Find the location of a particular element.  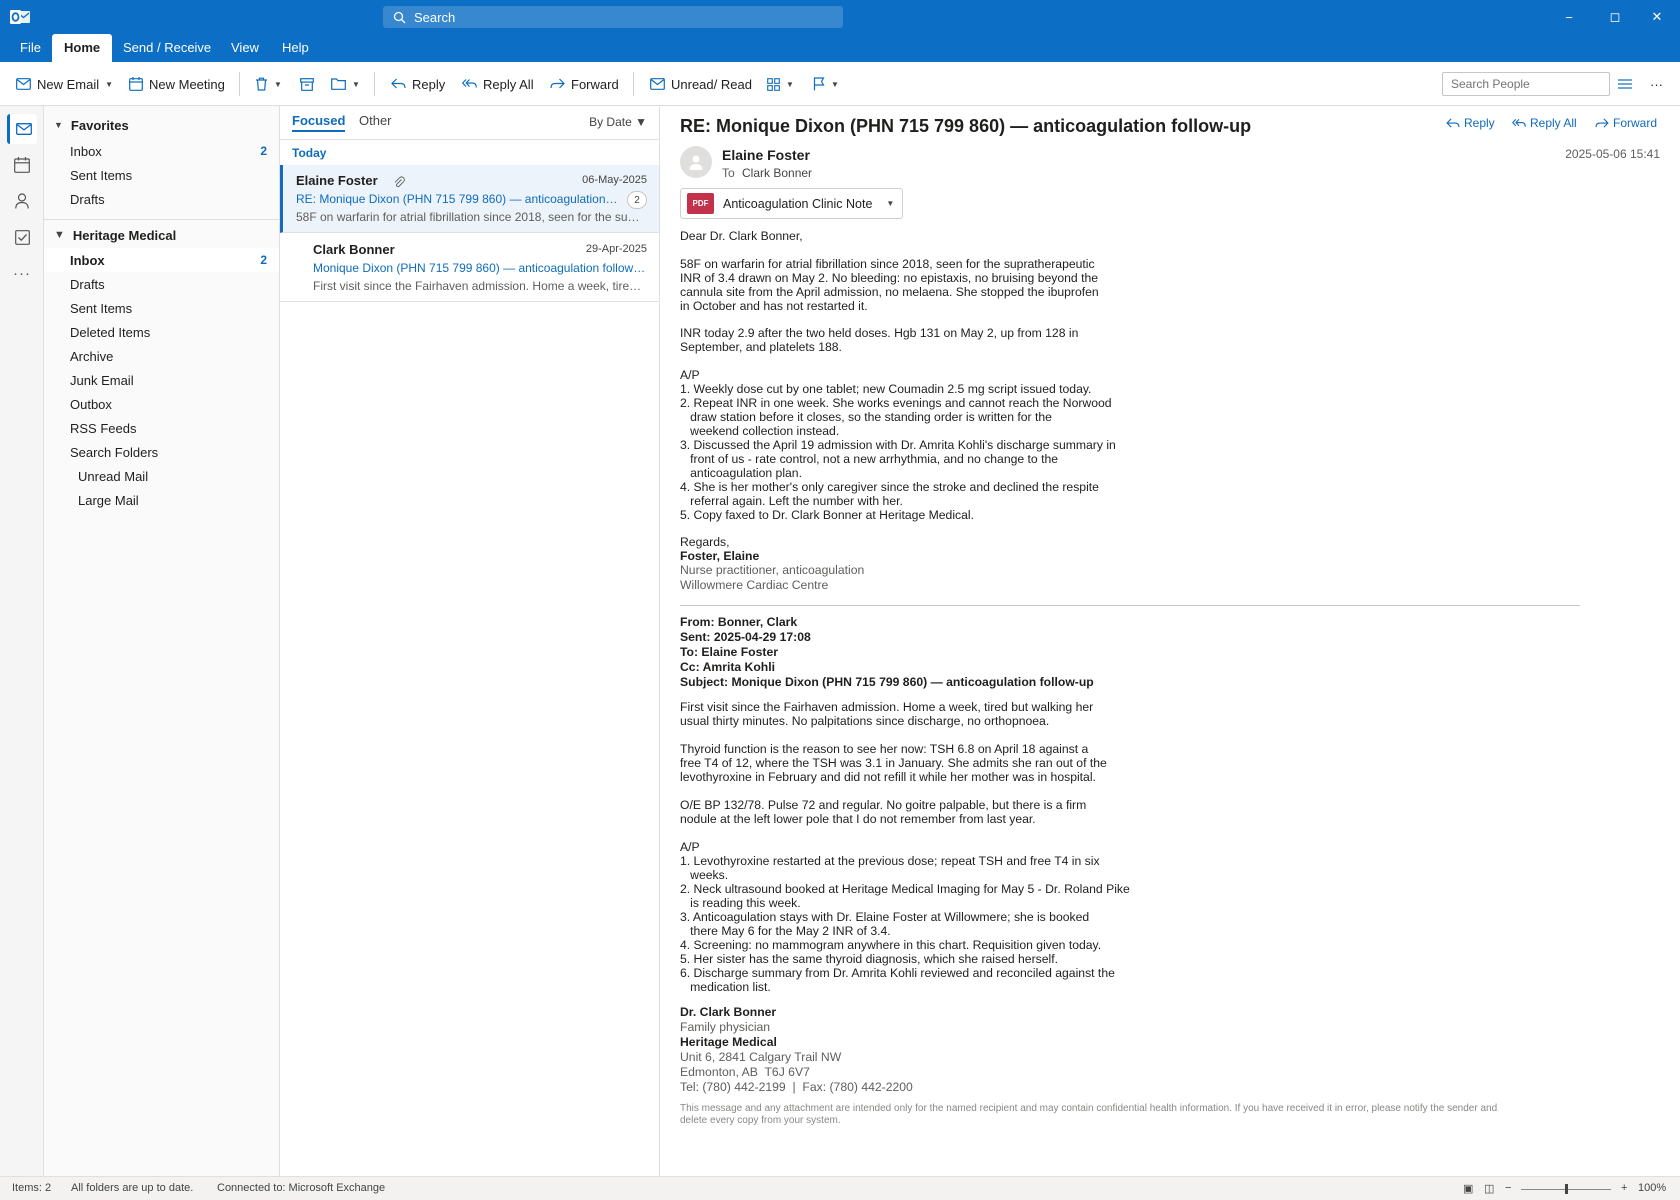

quoted-signature-org: Heritage Medical is located at coordinates (728, 1042).